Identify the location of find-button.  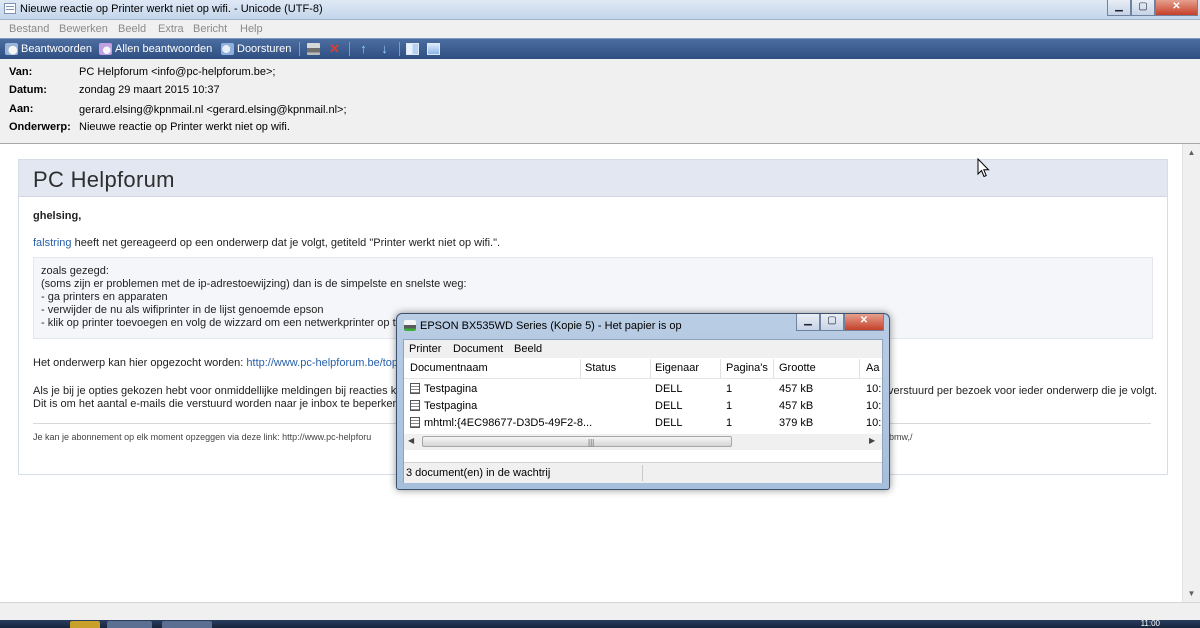
(435, 49).